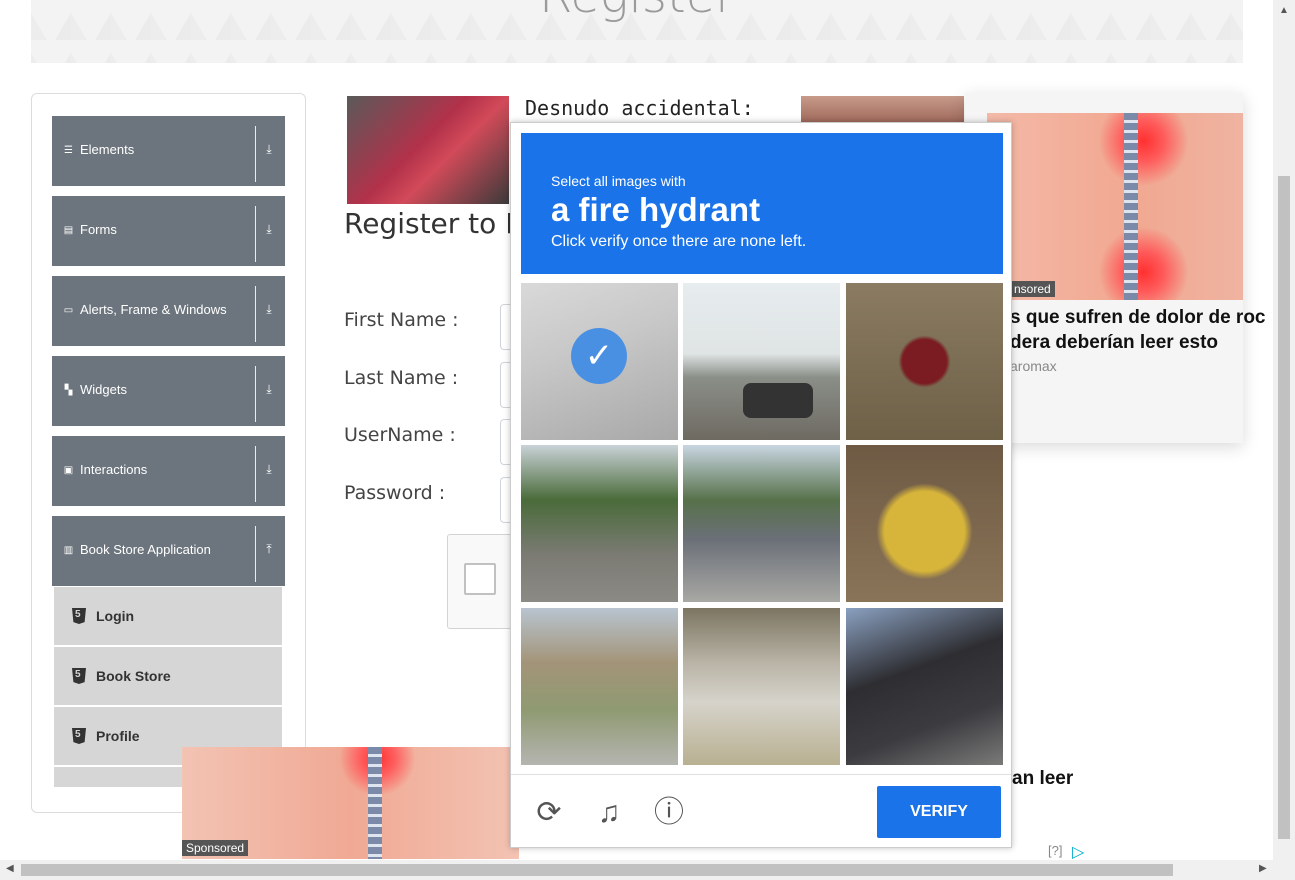 Image resolution: width=1295 pixels, height=880 pixels. What do you see at coordinates (153, 309) in the screenshot?
I see `sidebar-group-label: Alerts, Frame & Windows` at bounding box center [153, 309].